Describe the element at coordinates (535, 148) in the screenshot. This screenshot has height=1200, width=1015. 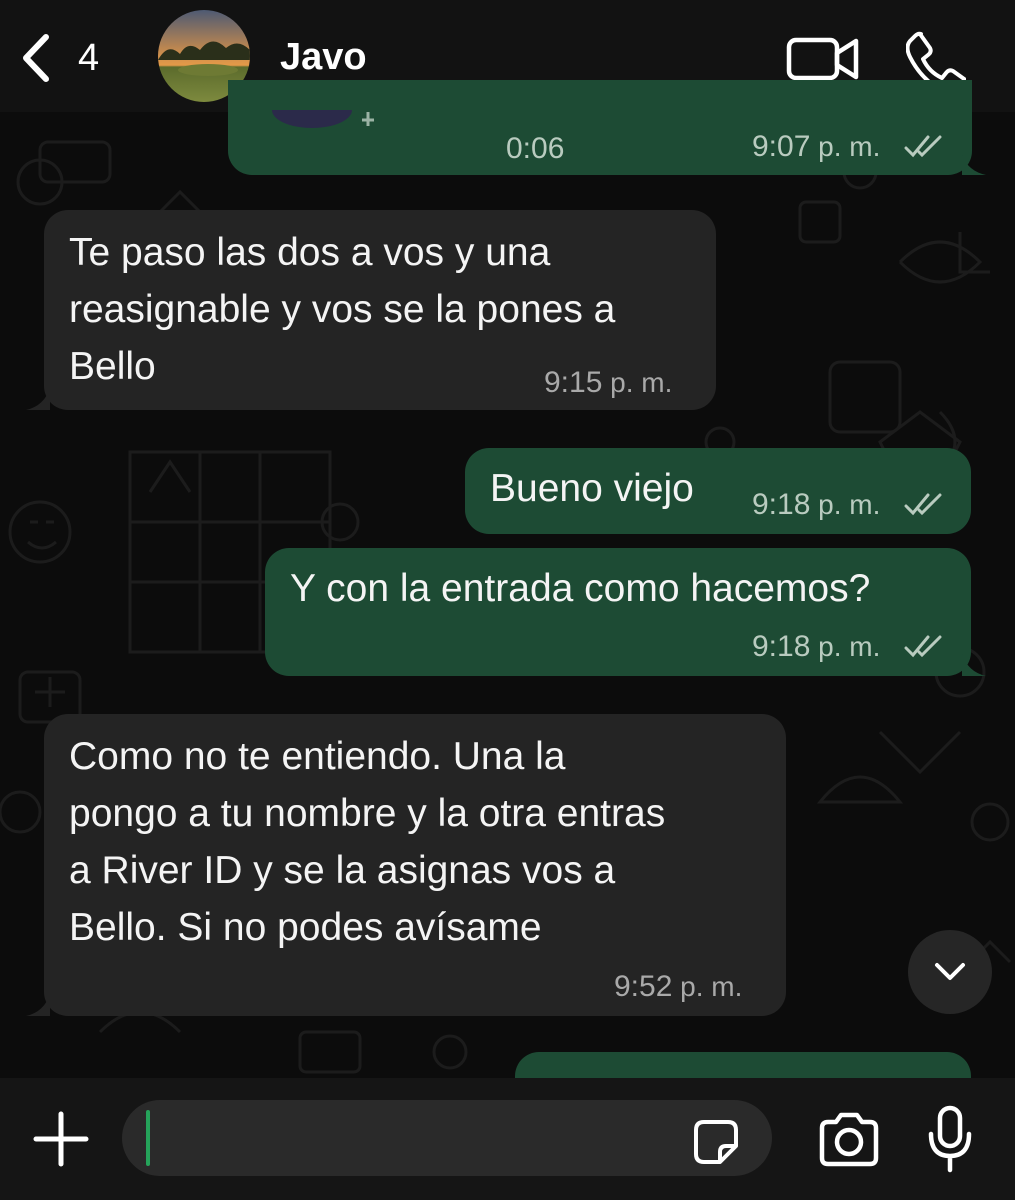
I see `audio-duration: 0:06` at that location.